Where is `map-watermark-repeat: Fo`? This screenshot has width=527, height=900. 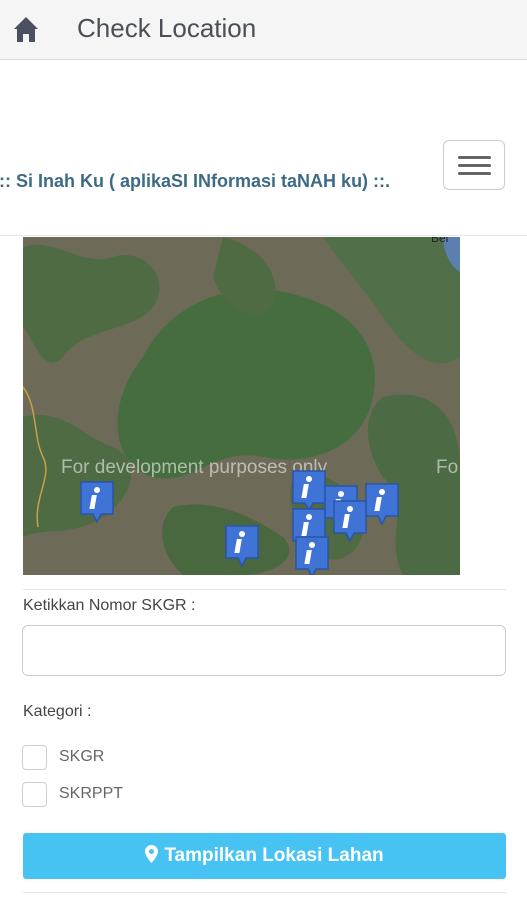
map-watermark-repeat: Fo is located at coordinates (447, 467).